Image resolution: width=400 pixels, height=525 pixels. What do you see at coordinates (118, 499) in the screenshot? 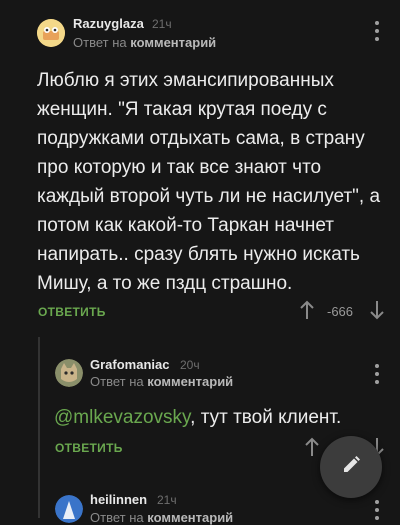
I see `username: heilinnen` at bounding box center [118, 499].